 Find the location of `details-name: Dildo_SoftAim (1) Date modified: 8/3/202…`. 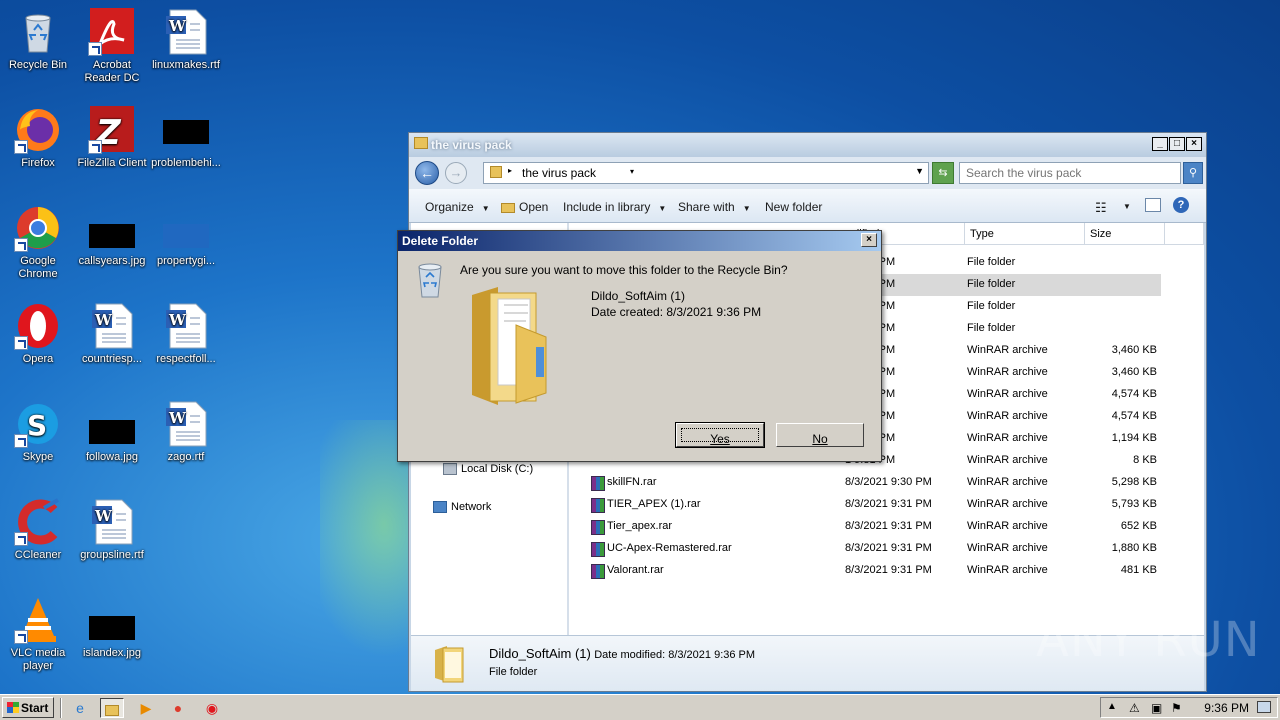

details-name: Dildo_SoftAim (1) Date modified: 8/3/202… is located at coordinates (622, 653).